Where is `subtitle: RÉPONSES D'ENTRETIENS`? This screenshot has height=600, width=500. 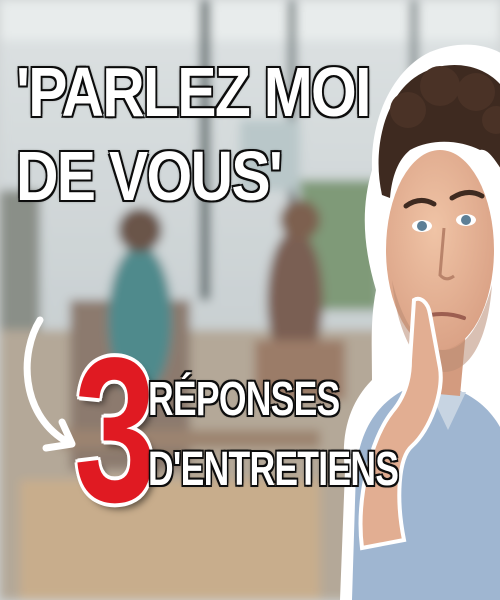
subtitle: RÉPONSES D'ENTRETIENS is located at coordinates (273, 435).